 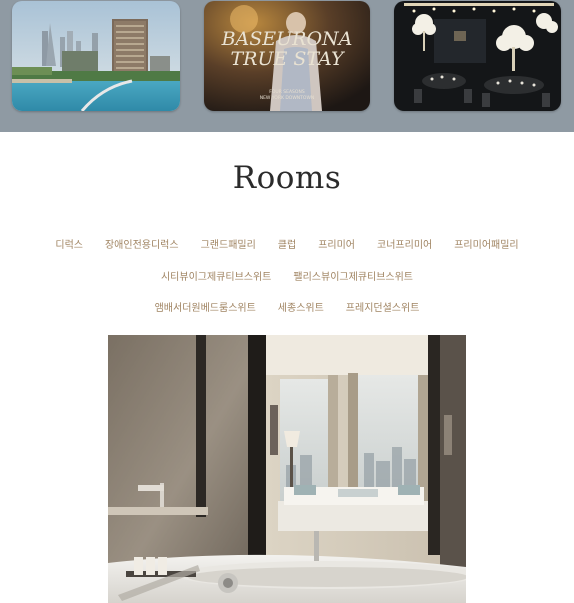 What do you see at coordinates (142, 243) in the screenshot?
I see `room-link-accessible-deluxe: 장애인전용디럭스` at bounding box center [142, 243].